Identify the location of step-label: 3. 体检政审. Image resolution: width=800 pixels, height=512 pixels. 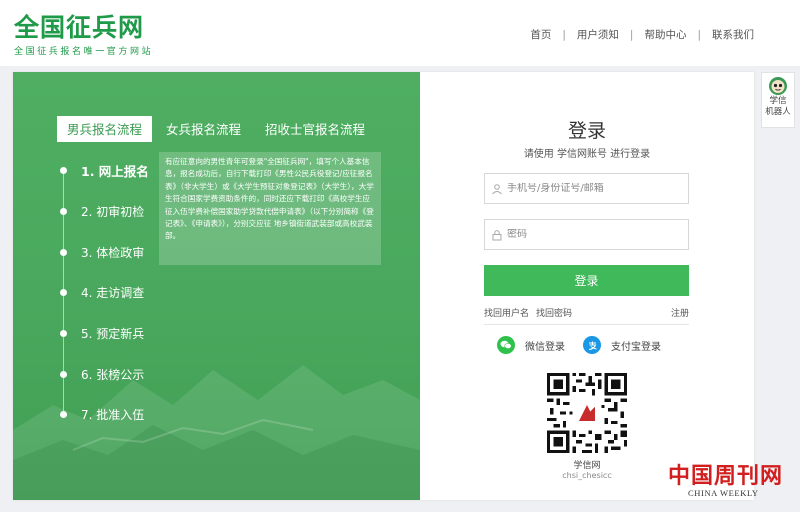
(113, 252).